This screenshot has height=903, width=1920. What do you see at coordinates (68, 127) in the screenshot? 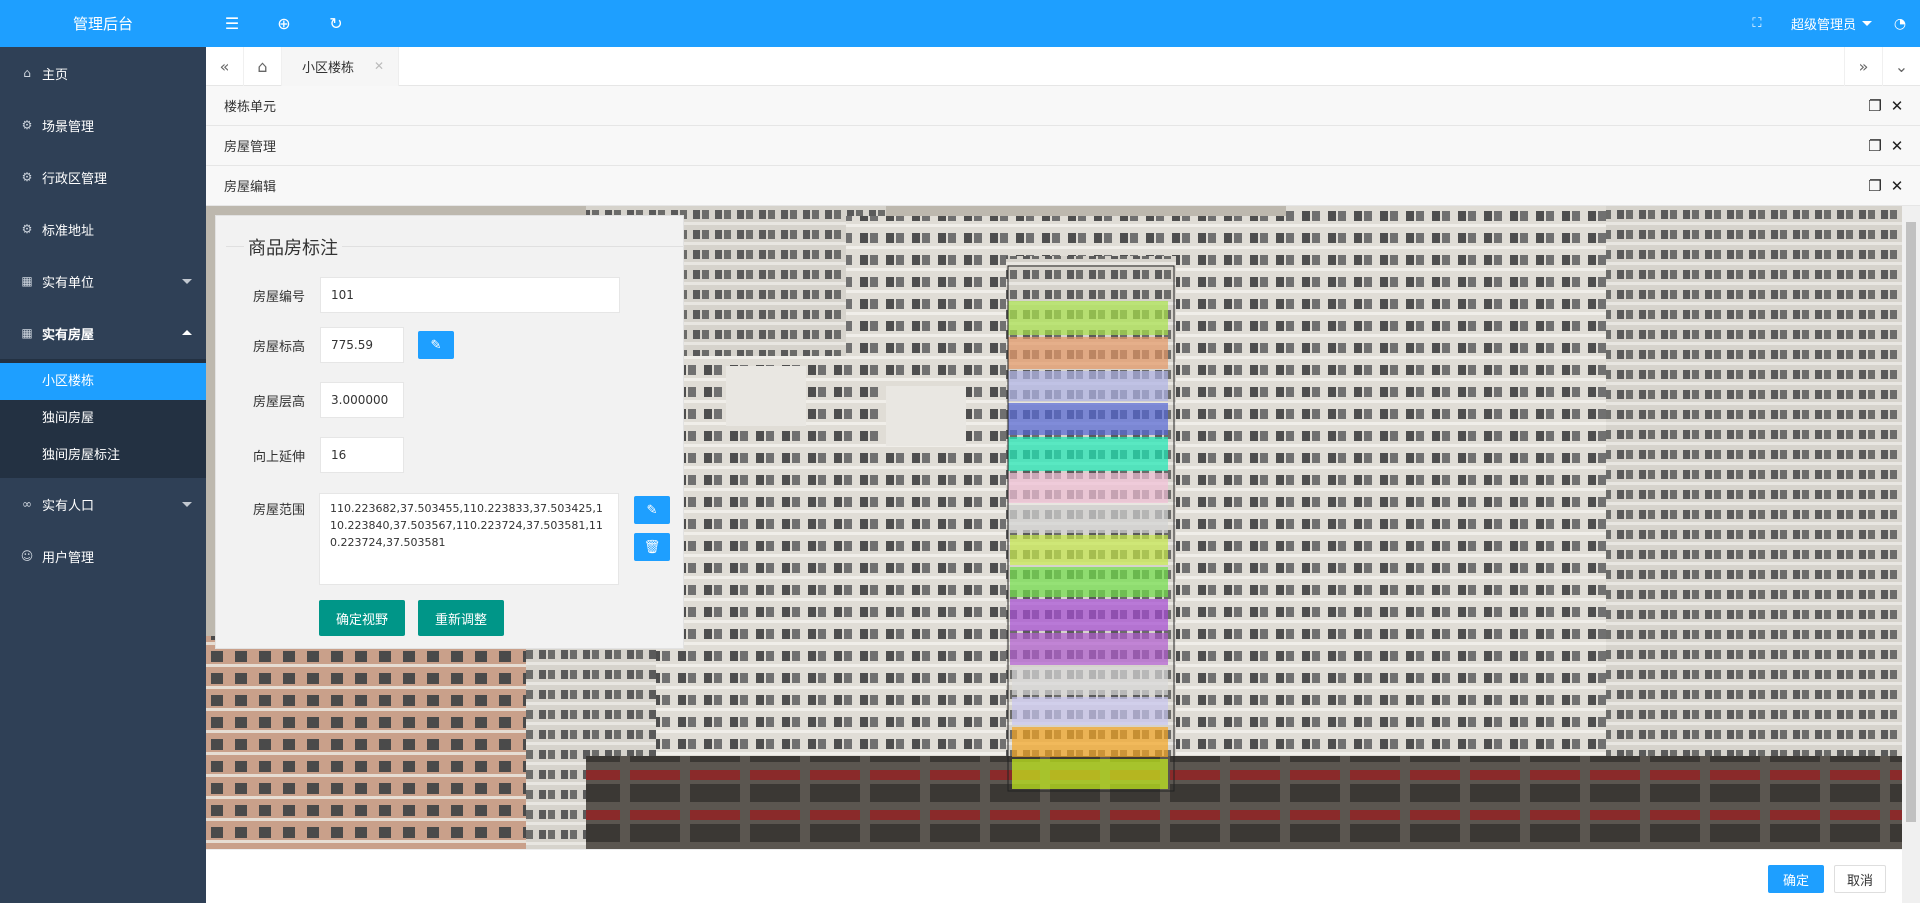
I see `sidebar-item-label: 场景管理` at bounding box center [68, 127].